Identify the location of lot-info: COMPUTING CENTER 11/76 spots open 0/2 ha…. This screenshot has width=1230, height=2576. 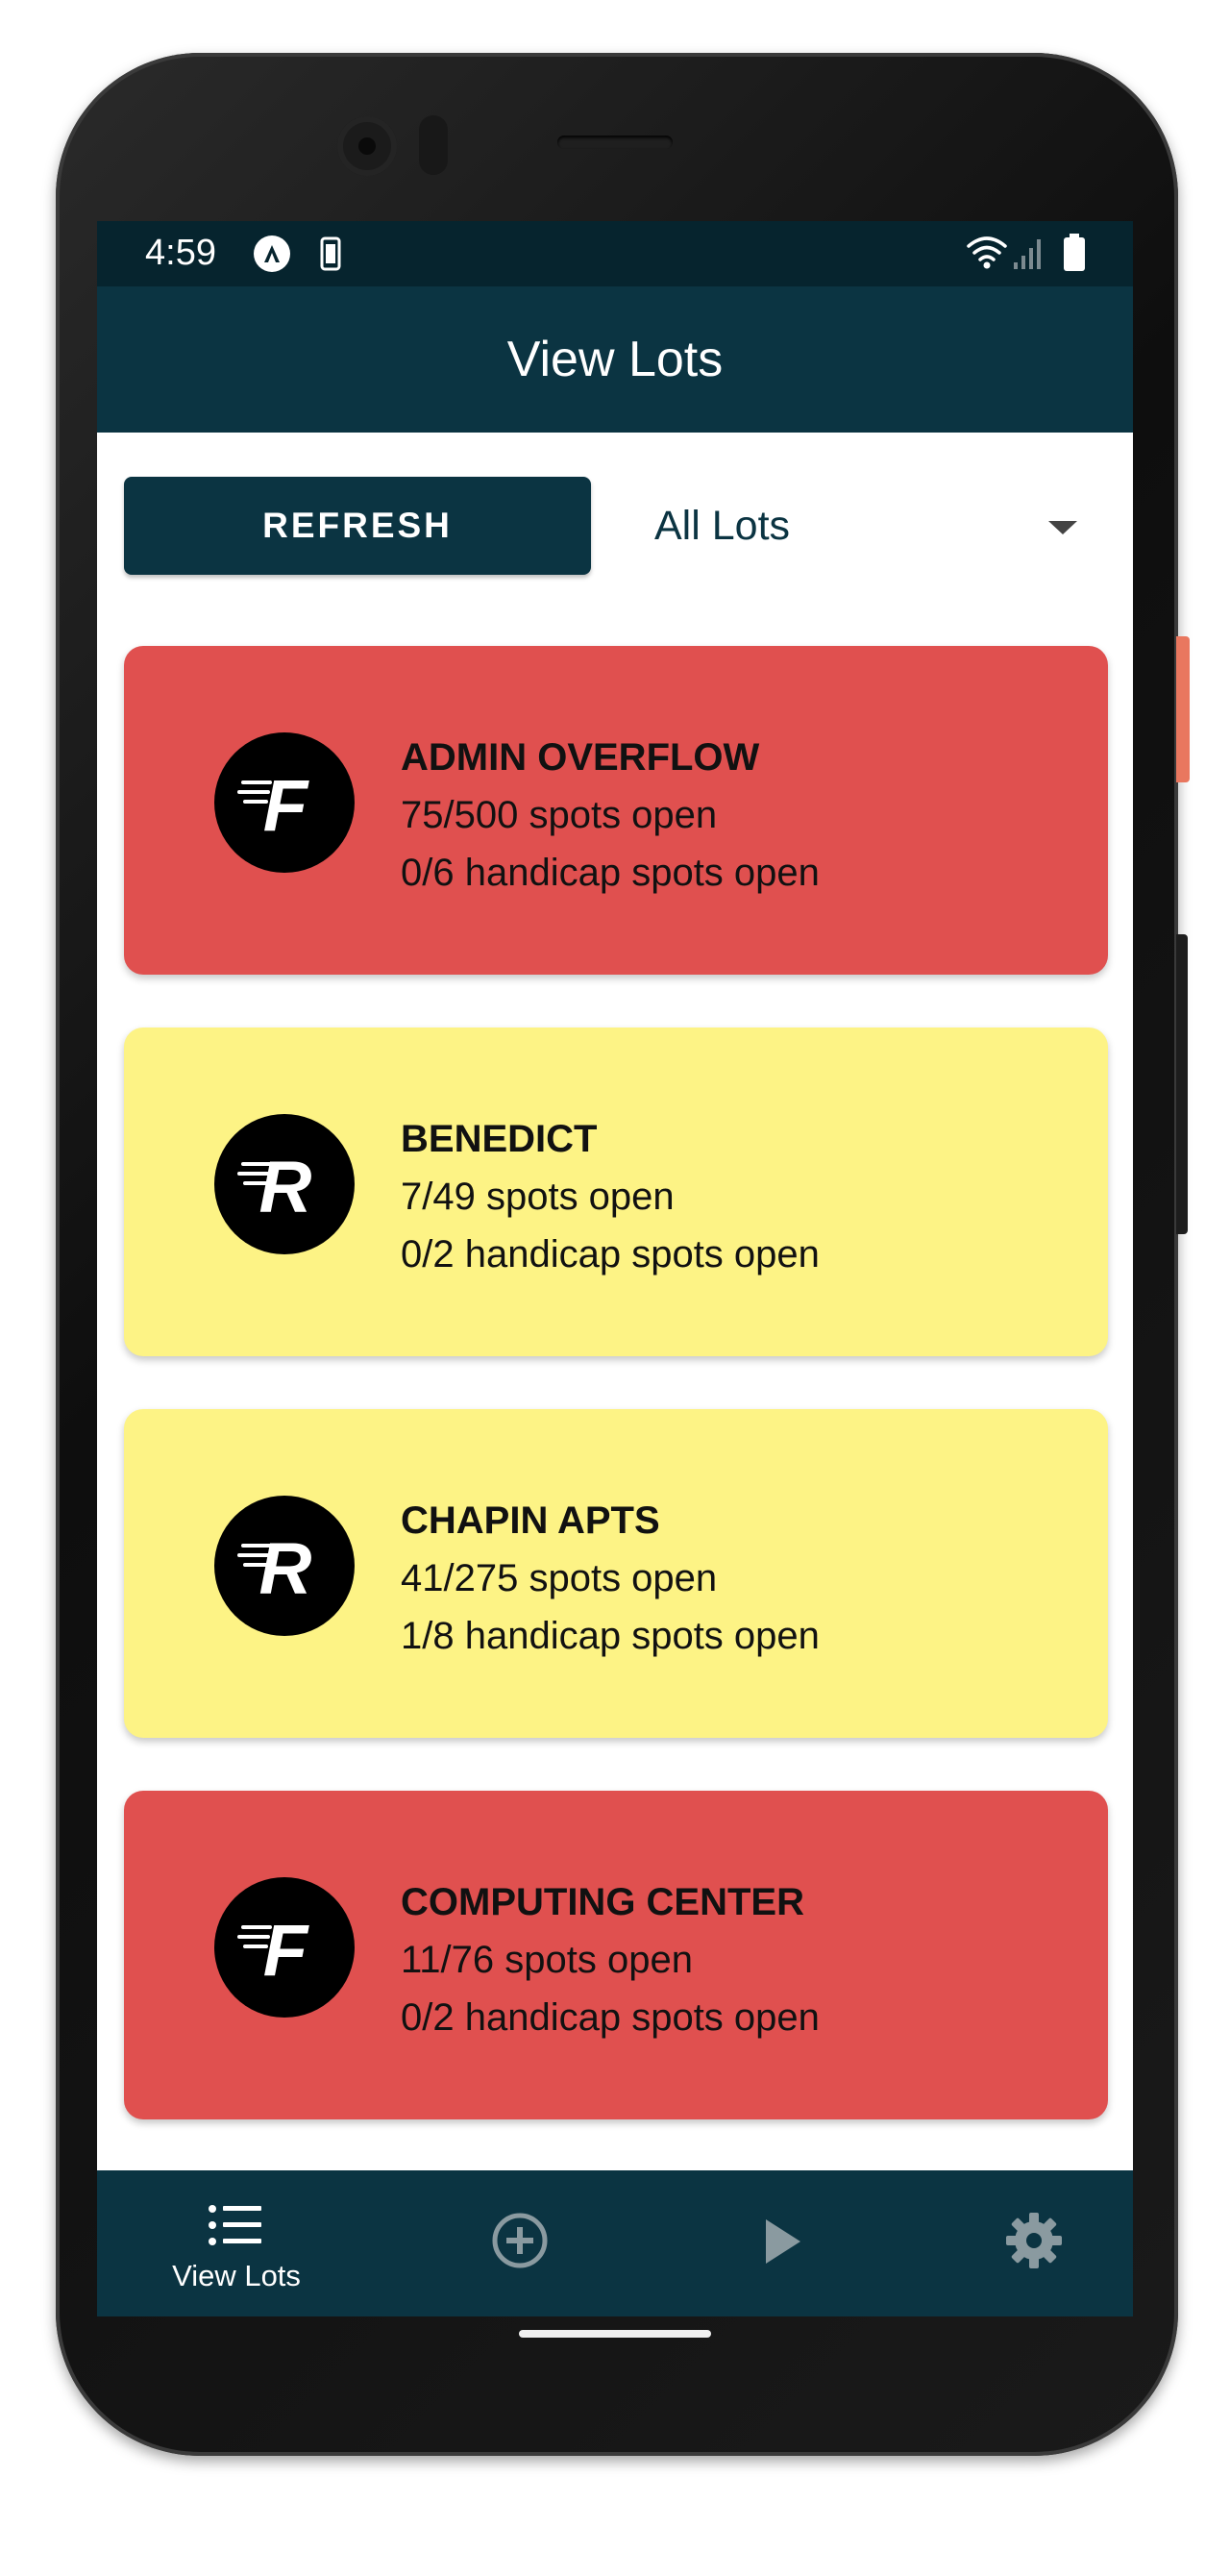
(610, 1960).